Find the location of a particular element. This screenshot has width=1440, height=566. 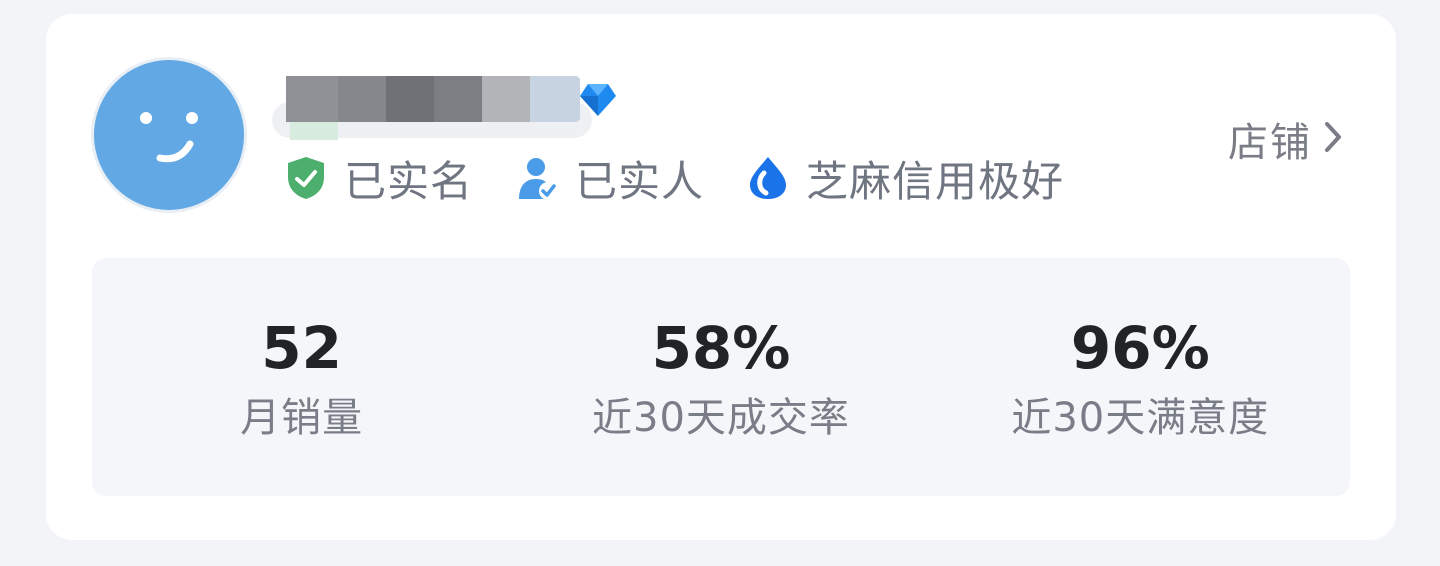

smiley-face-icon is located at coordinates (169, 137).